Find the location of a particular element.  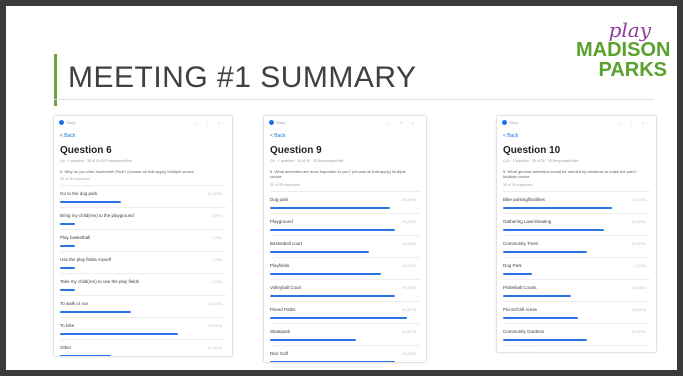

answer-option-stat: 13 (37%) is located at coordinates (214, 194).